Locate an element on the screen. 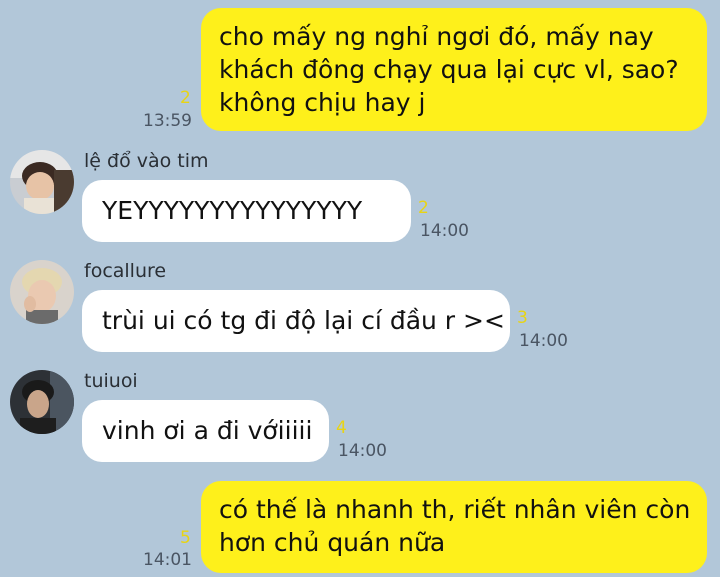  message-bubble: YEYYYYYYYYYYYYYYY is located at coordinates (246, 211).